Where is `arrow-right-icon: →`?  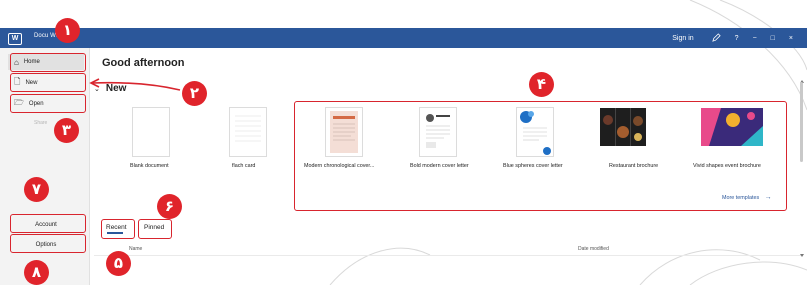 arrow-right-icon: → is located at coordinates (768, 197).